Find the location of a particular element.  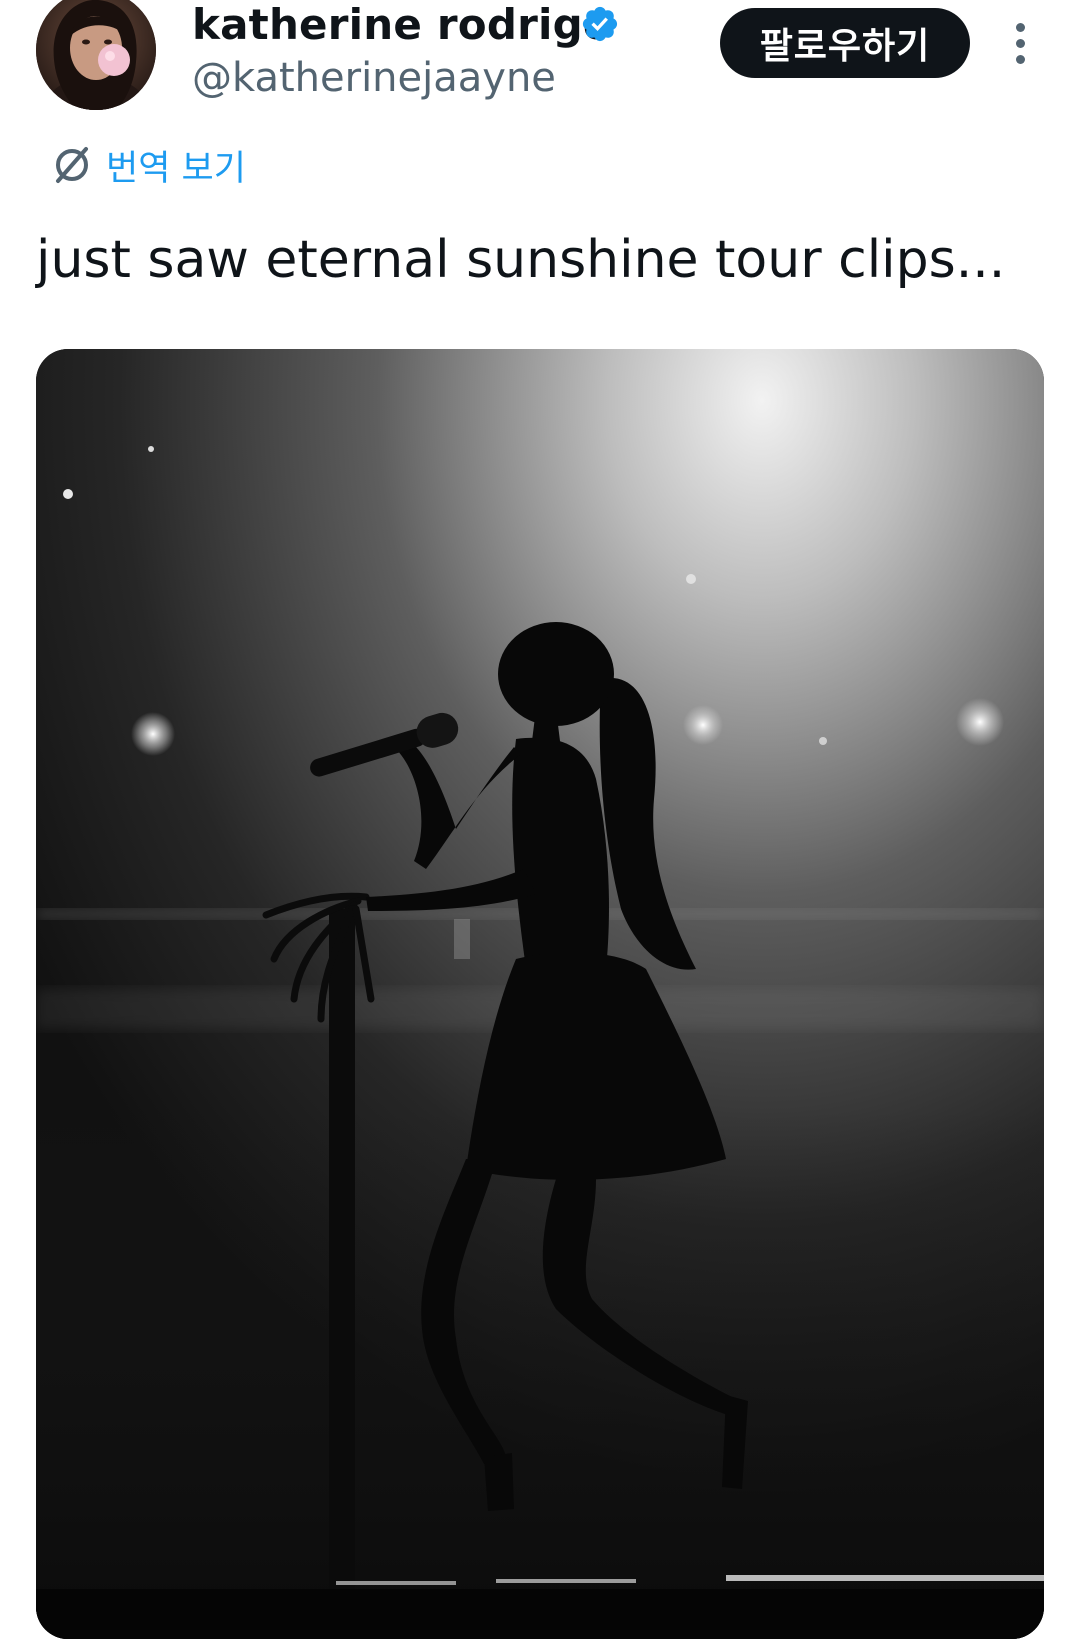

translate-link: 번역 보기 is located at coordinates (148, 165).